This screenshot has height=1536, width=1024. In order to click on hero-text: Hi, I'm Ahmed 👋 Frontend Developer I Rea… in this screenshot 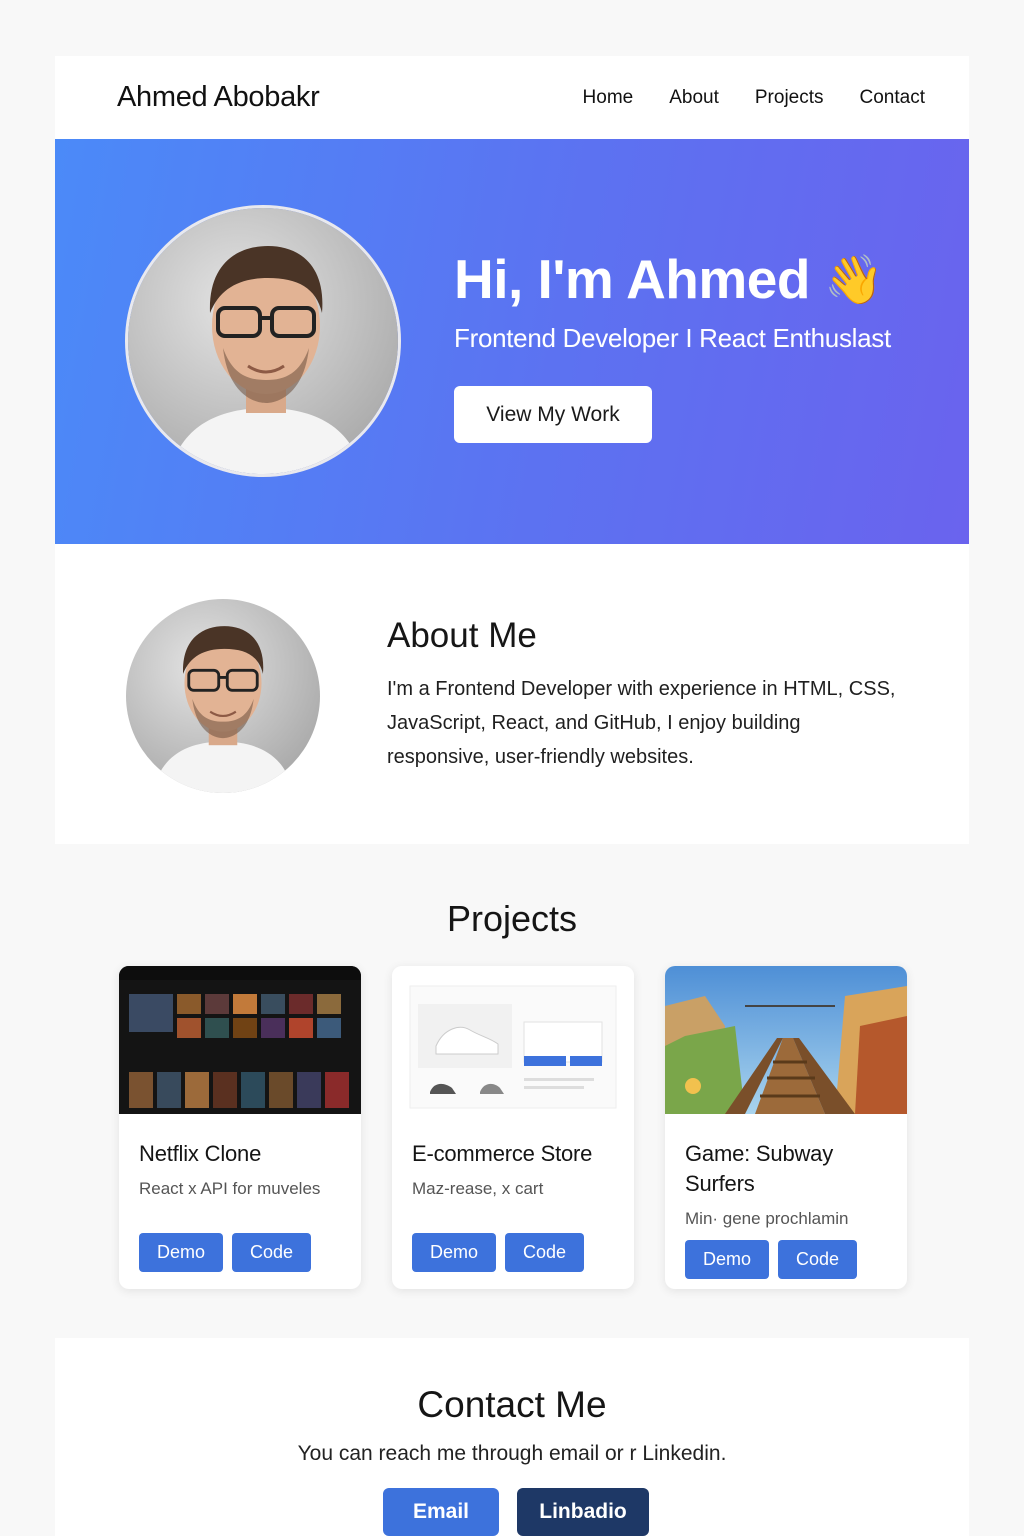, I will do `click(672, 345)`.